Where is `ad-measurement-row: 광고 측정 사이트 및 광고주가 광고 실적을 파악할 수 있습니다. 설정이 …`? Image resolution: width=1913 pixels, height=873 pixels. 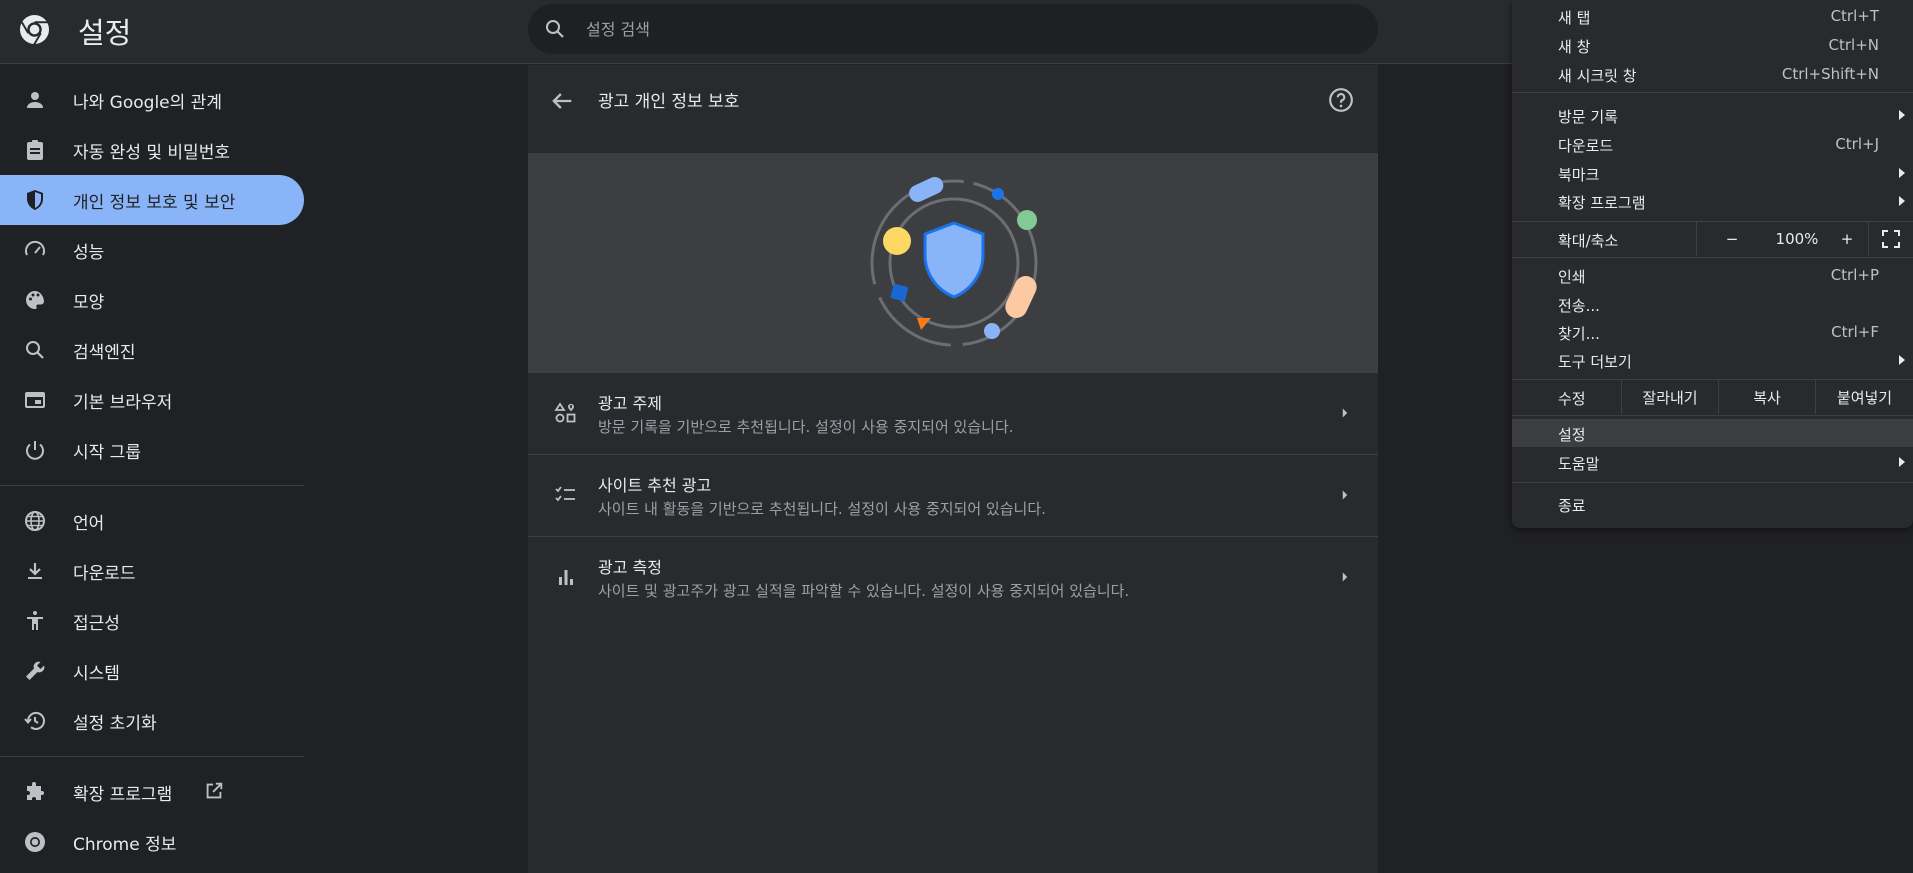
ad-measurement-row: 광고 측정 사이트 및 광고주가 광고 실적을 파악할 수 있습니다. 설정이 … is located at coordinates (953, 577).